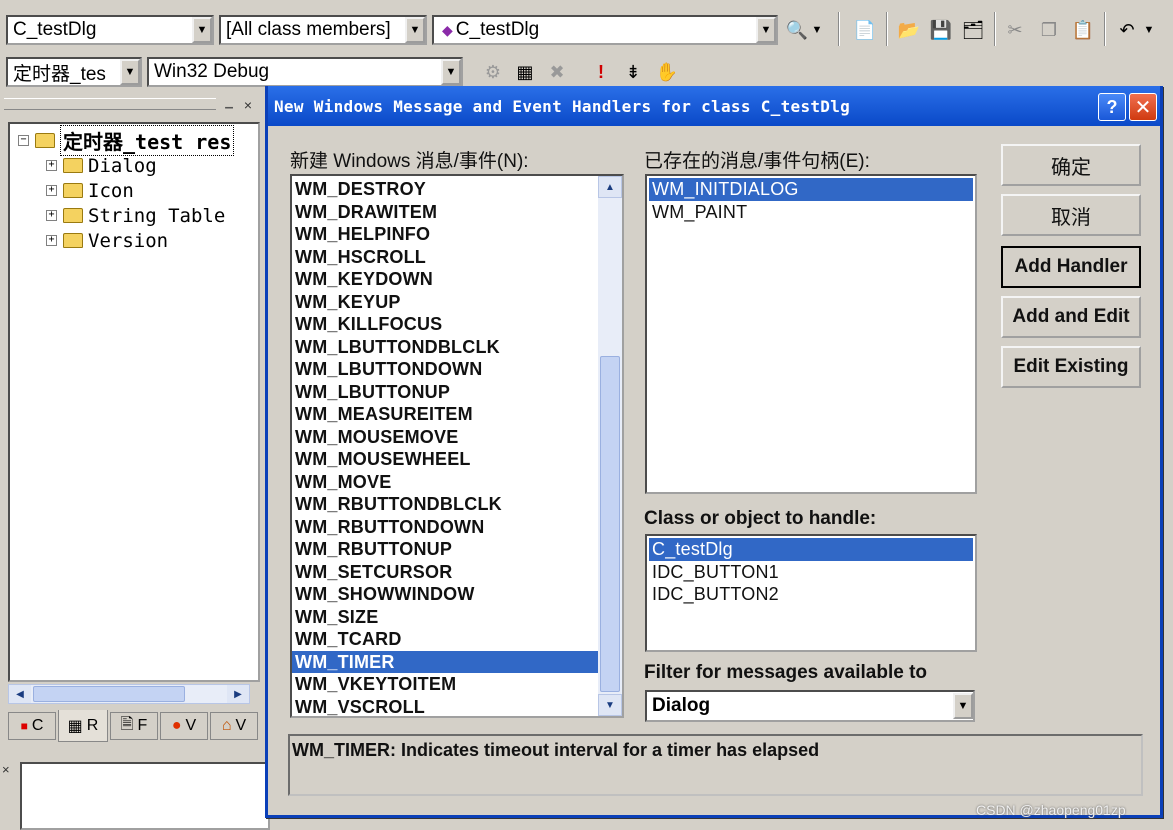 The image size is (1173, 830). I want to click on message-item: WM_MOVE, so click(445, 482).